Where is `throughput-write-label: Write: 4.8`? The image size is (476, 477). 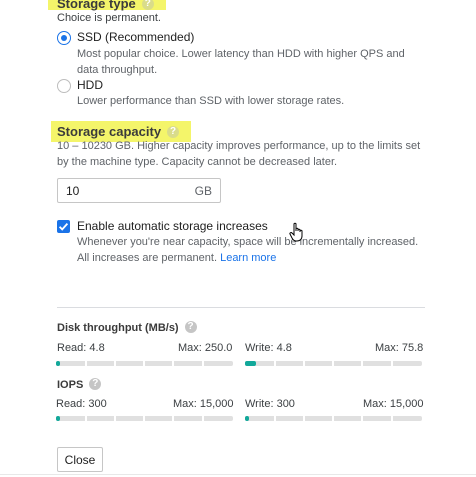
throughput-write-label: Write: 4.8 is located at coordinates (268, 348).